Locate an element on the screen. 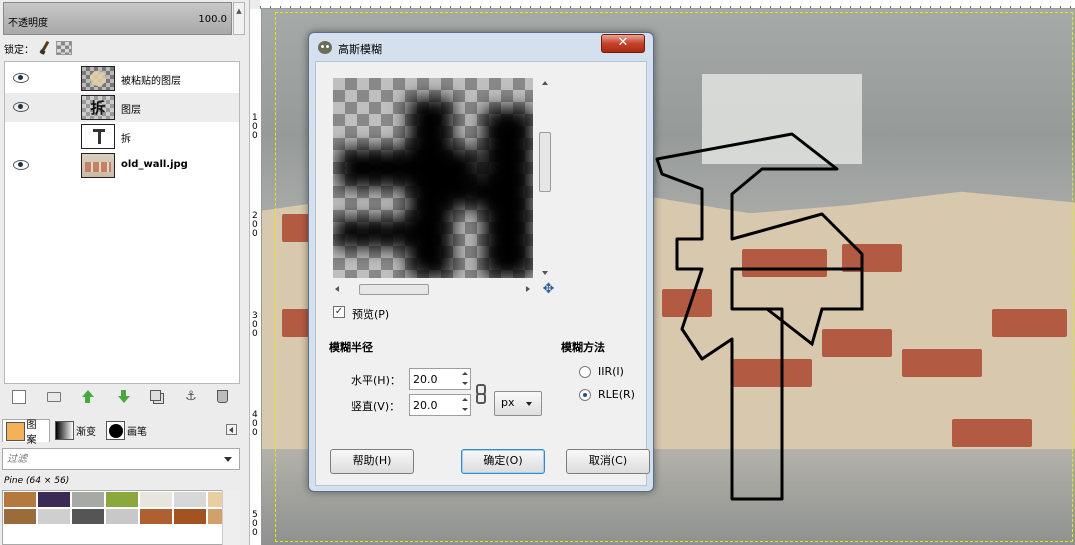  tab-label: 渐变 is located at coordinates (86, 432).